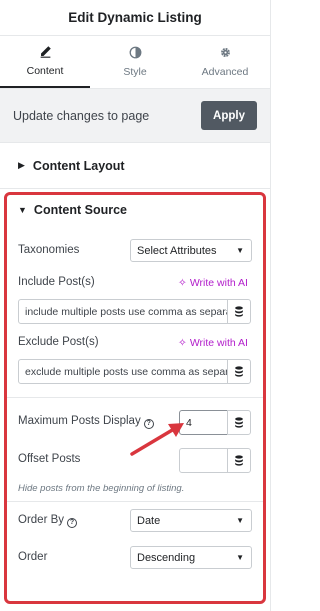 The width and height of the screenshot is (320, 611). What do you see at coordinates (191, 520) in the screenshot?
I see `order-by-select: Date ▼` at bounding box center [191, 520].